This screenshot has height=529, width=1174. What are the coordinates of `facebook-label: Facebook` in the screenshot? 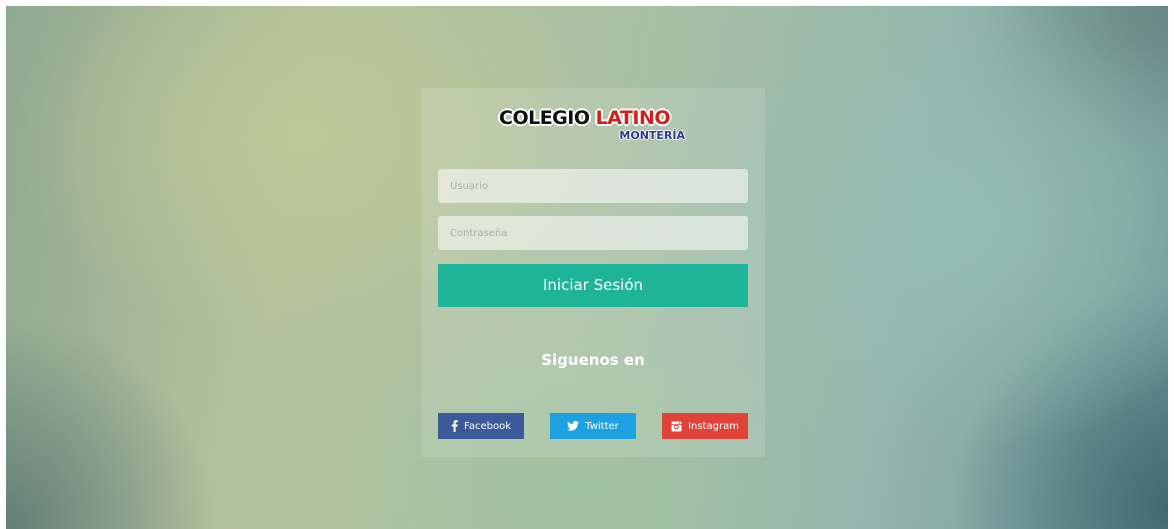 It's located at (487, 426).